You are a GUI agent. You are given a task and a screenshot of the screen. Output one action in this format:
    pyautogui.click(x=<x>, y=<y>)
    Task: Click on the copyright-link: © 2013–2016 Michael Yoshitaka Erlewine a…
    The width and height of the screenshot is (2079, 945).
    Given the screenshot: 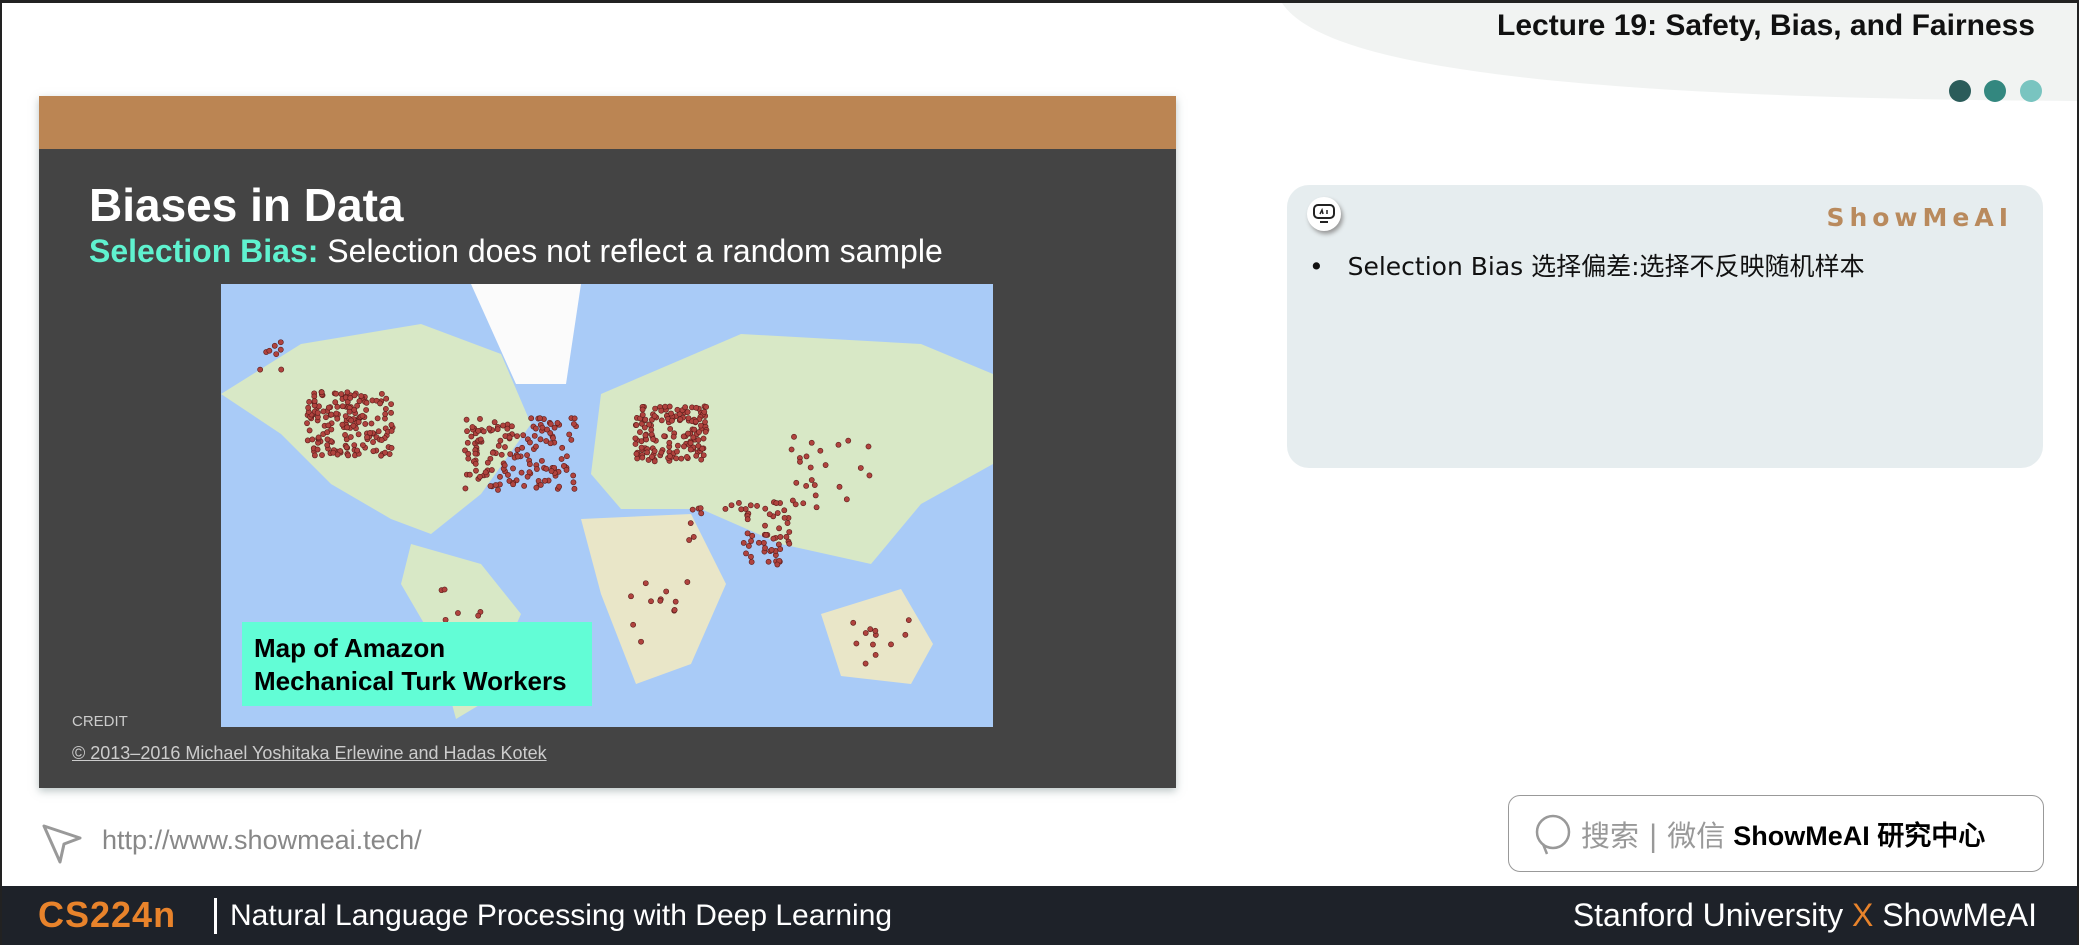 What is the action you would take?
    pyautogui.click(x=309, y=753)
    